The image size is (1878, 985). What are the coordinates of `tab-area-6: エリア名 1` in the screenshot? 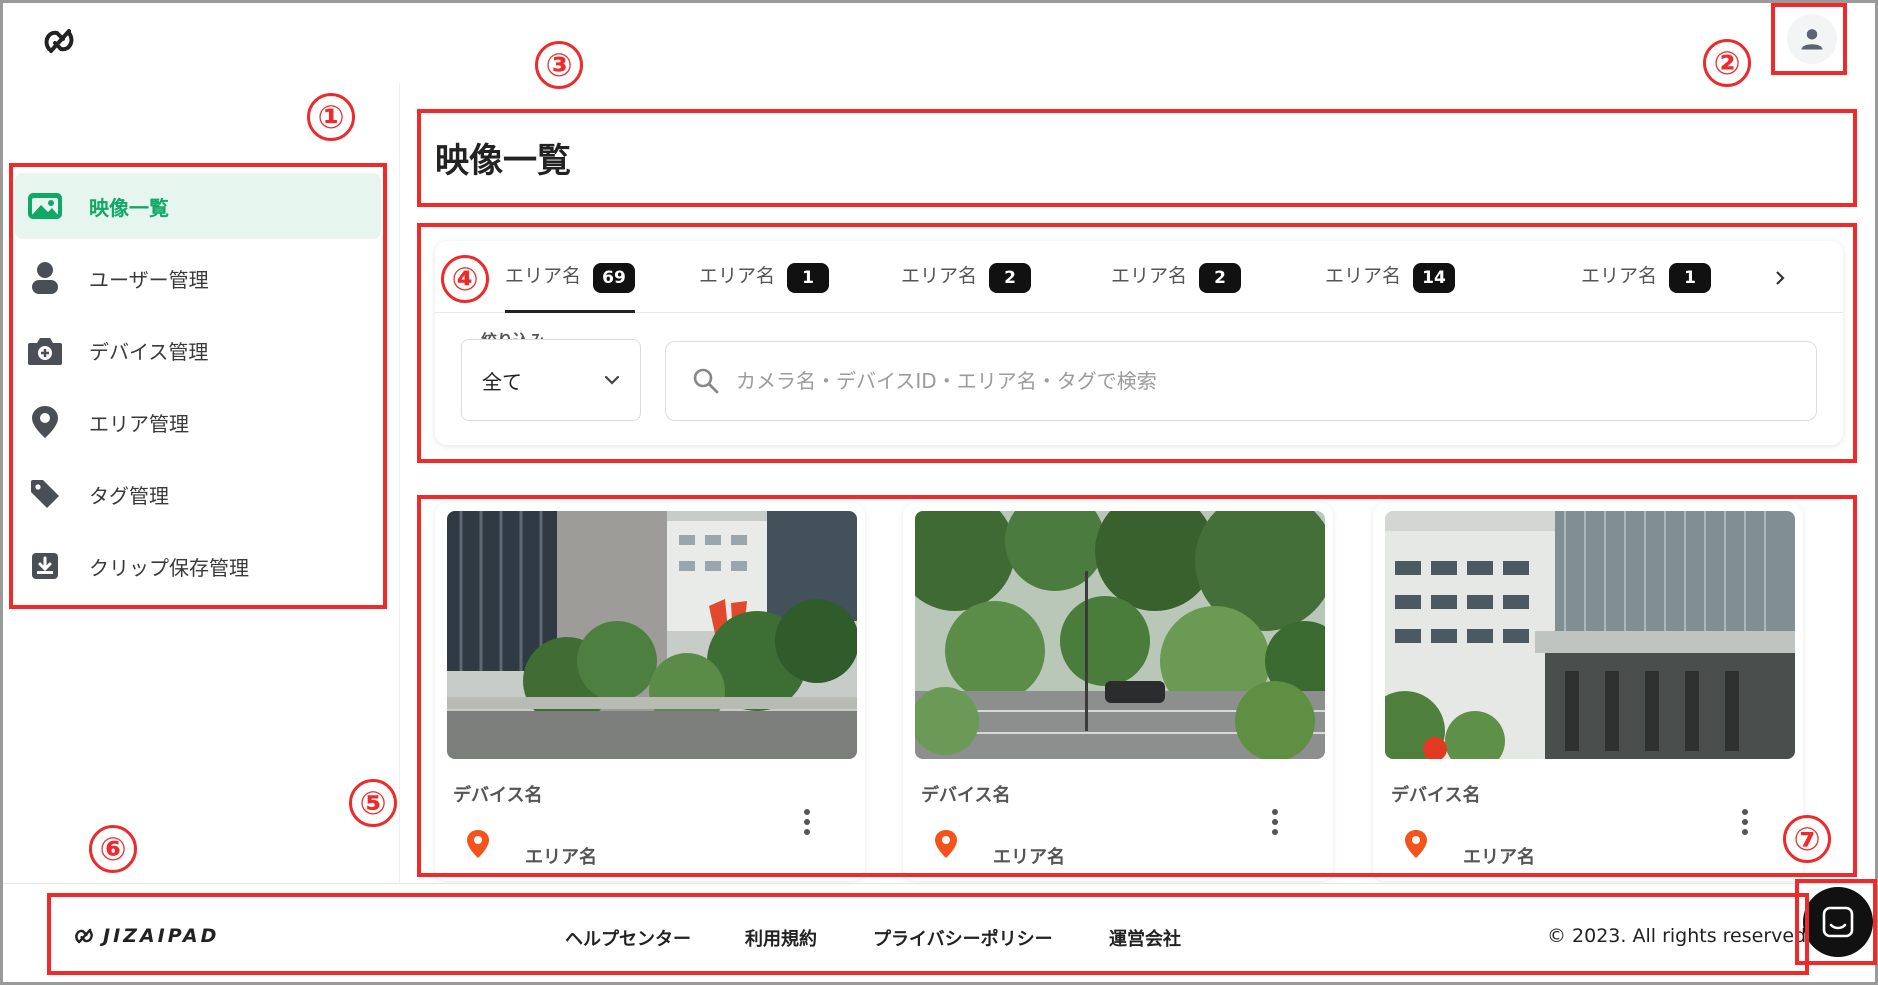 It's located at (1646, 287).